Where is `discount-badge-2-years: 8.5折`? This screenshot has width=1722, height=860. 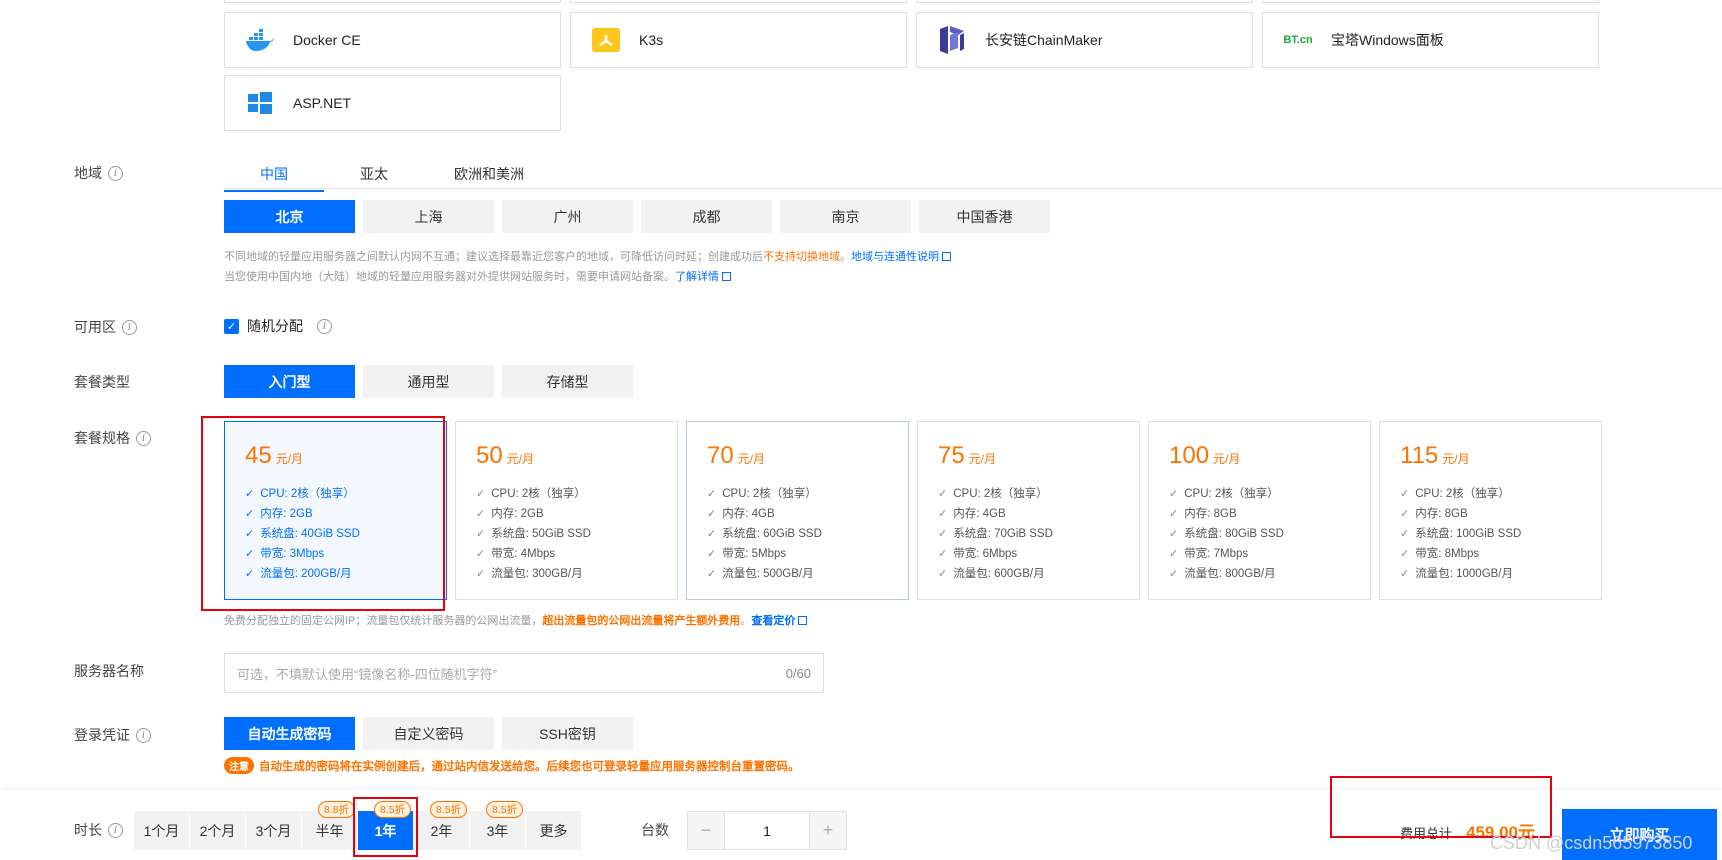
discount-badge-2-years: 8.5折 is located at coordinates (449, 809).